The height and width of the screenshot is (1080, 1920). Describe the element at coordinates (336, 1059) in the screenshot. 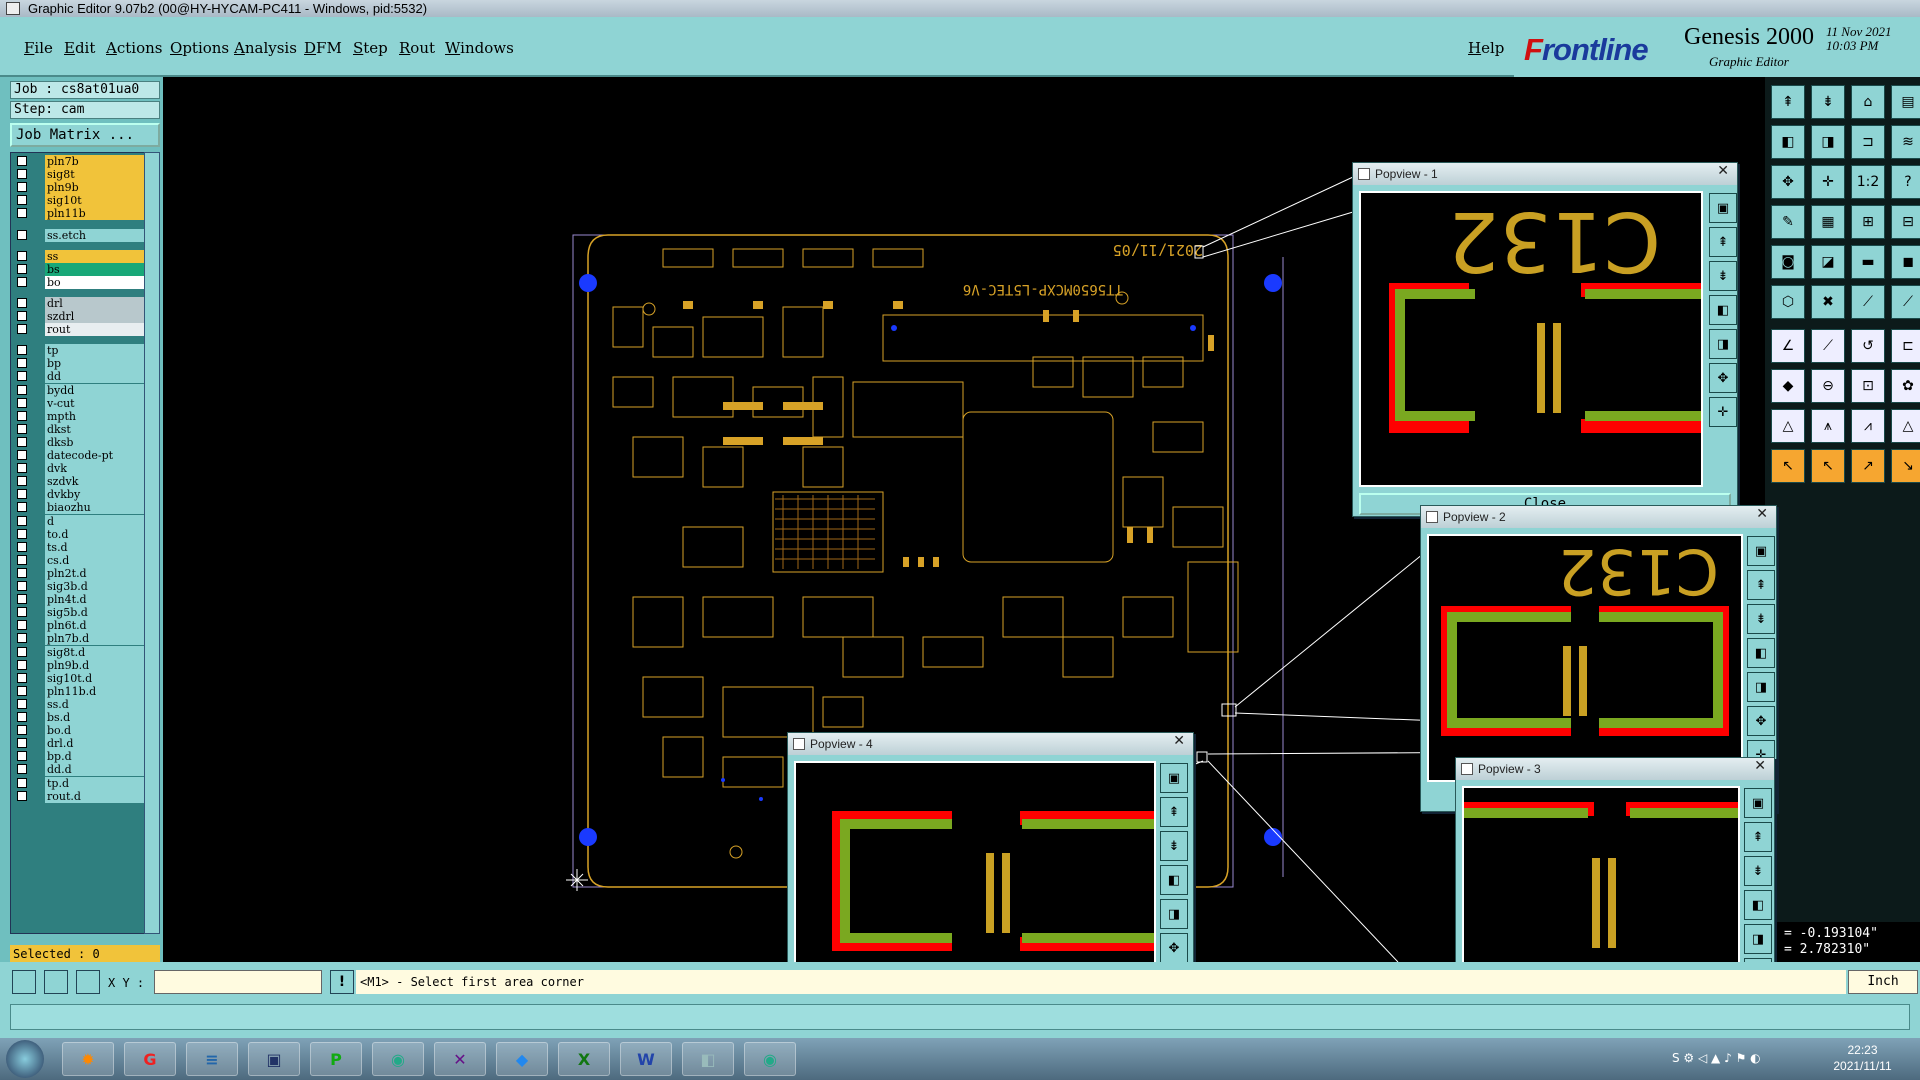

I see `taskbar-p-app-icon: P` at that location.